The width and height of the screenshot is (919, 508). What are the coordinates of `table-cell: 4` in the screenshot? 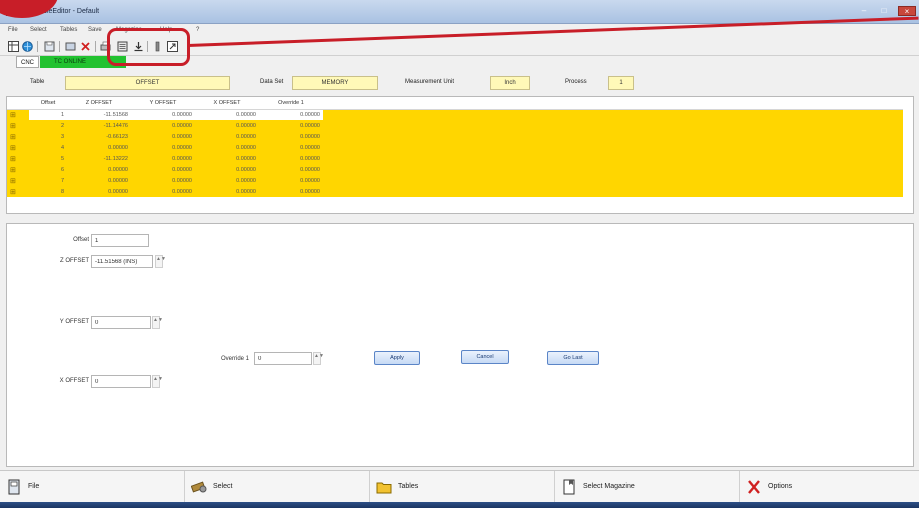 It's located at (48, 147).